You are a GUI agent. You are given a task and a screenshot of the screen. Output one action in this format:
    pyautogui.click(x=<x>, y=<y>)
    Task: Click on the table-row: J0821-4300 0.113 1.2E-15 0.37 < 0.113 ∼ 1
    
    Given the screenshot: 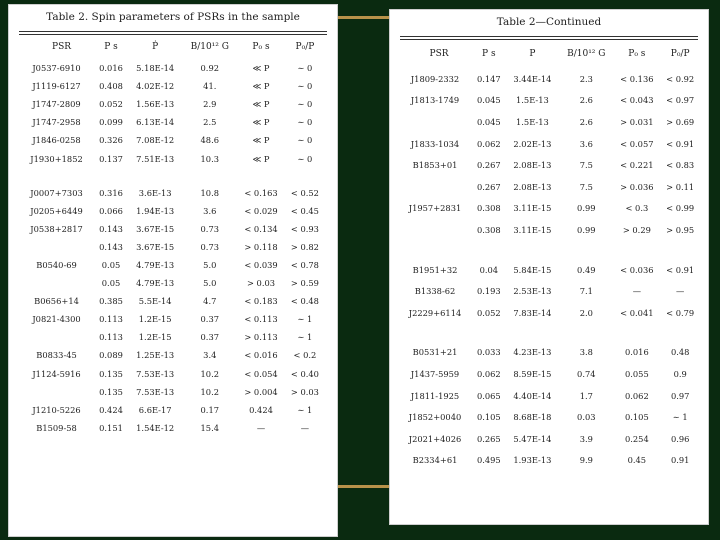 What is the action you would take?
    pyautogui.click(x=172, y=319)
    